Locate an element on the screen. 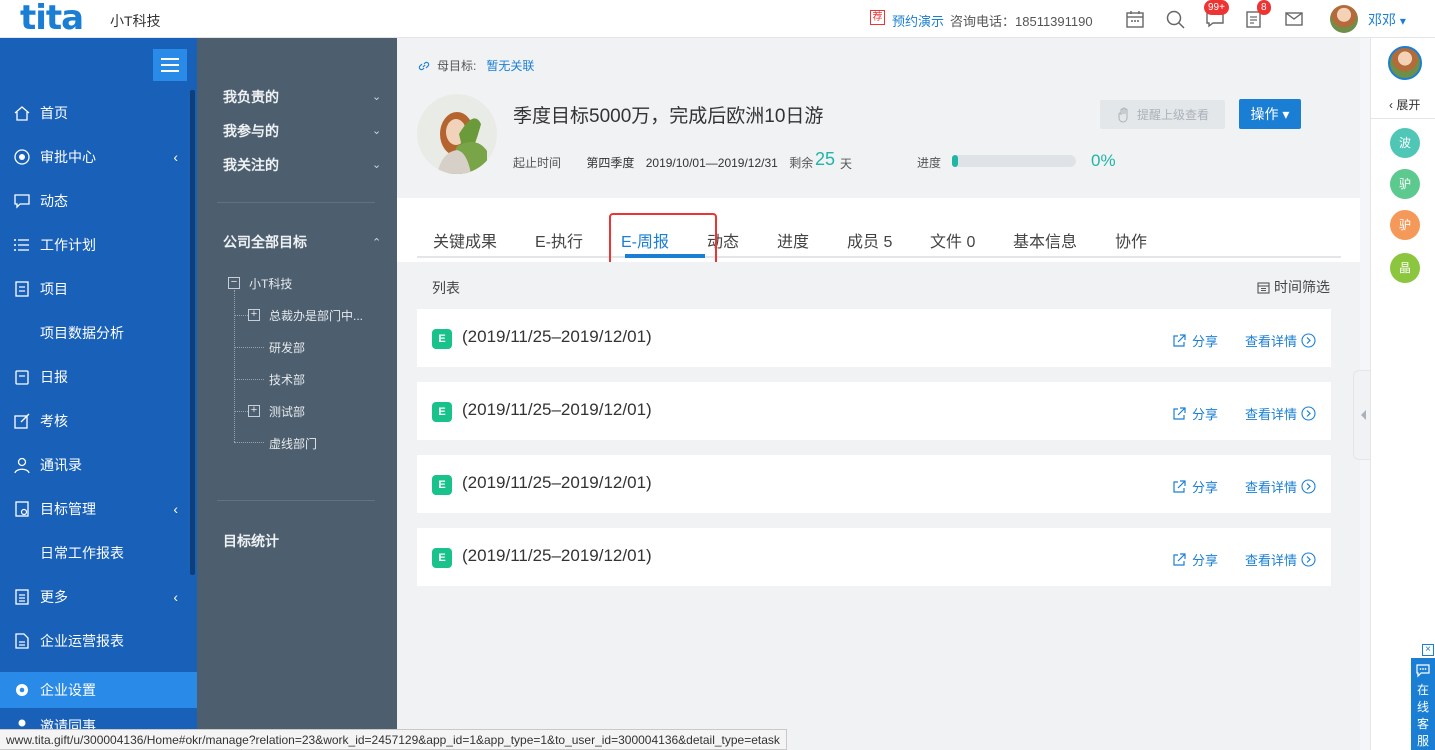 The height and width of the screenshot is (750, 1435). tab-e-execute: E-执行 is located at coordinates (559, 240).